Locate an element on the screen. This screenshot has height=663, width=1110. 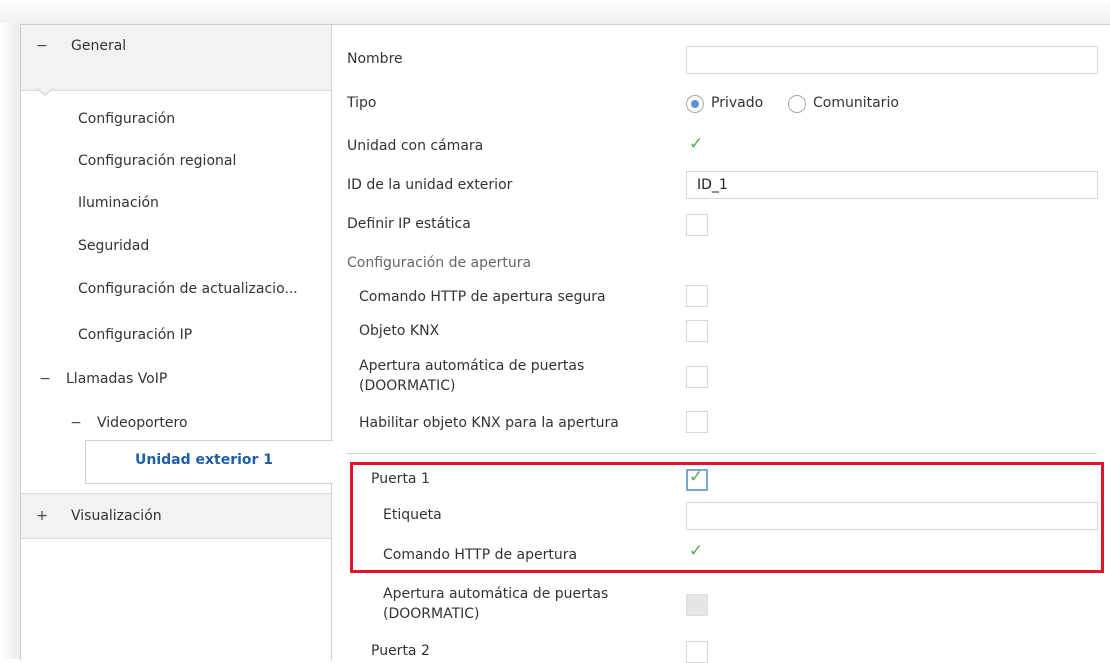
doormatic2-label: Apertura automática de puertas is located at coordinates (496, 594).